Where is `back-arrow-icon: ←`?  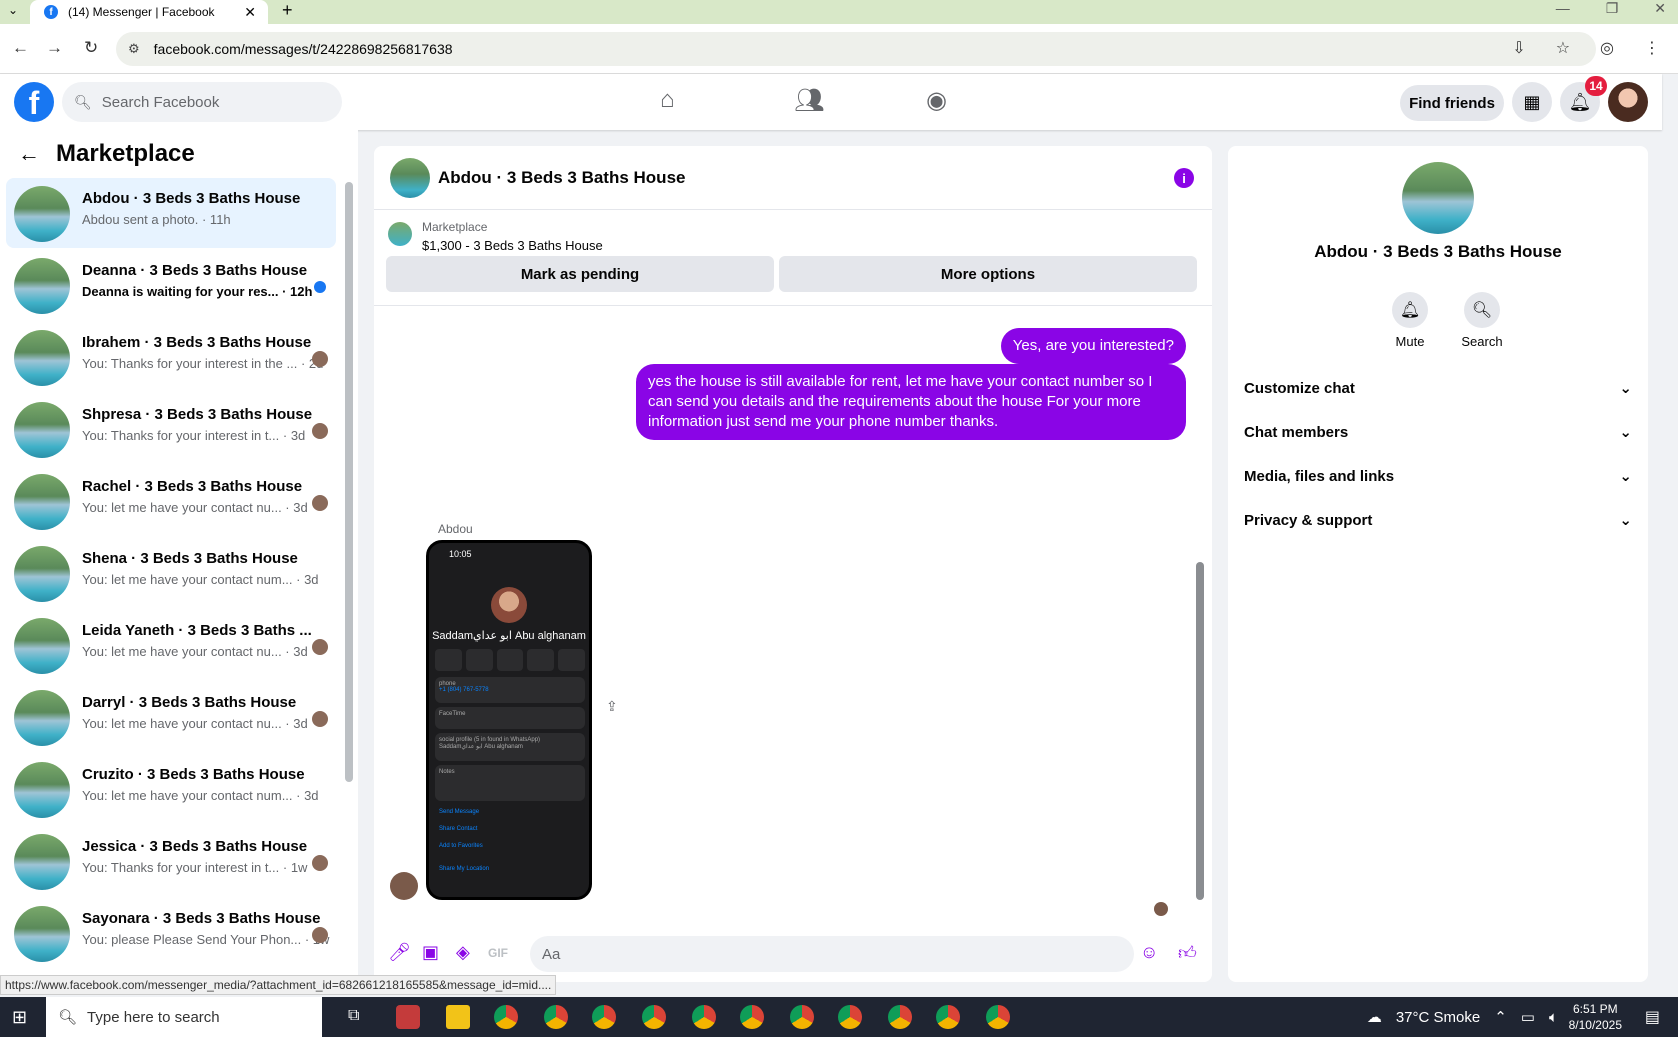
back-arrow-icon: ← is located at coordinates (29, 154).